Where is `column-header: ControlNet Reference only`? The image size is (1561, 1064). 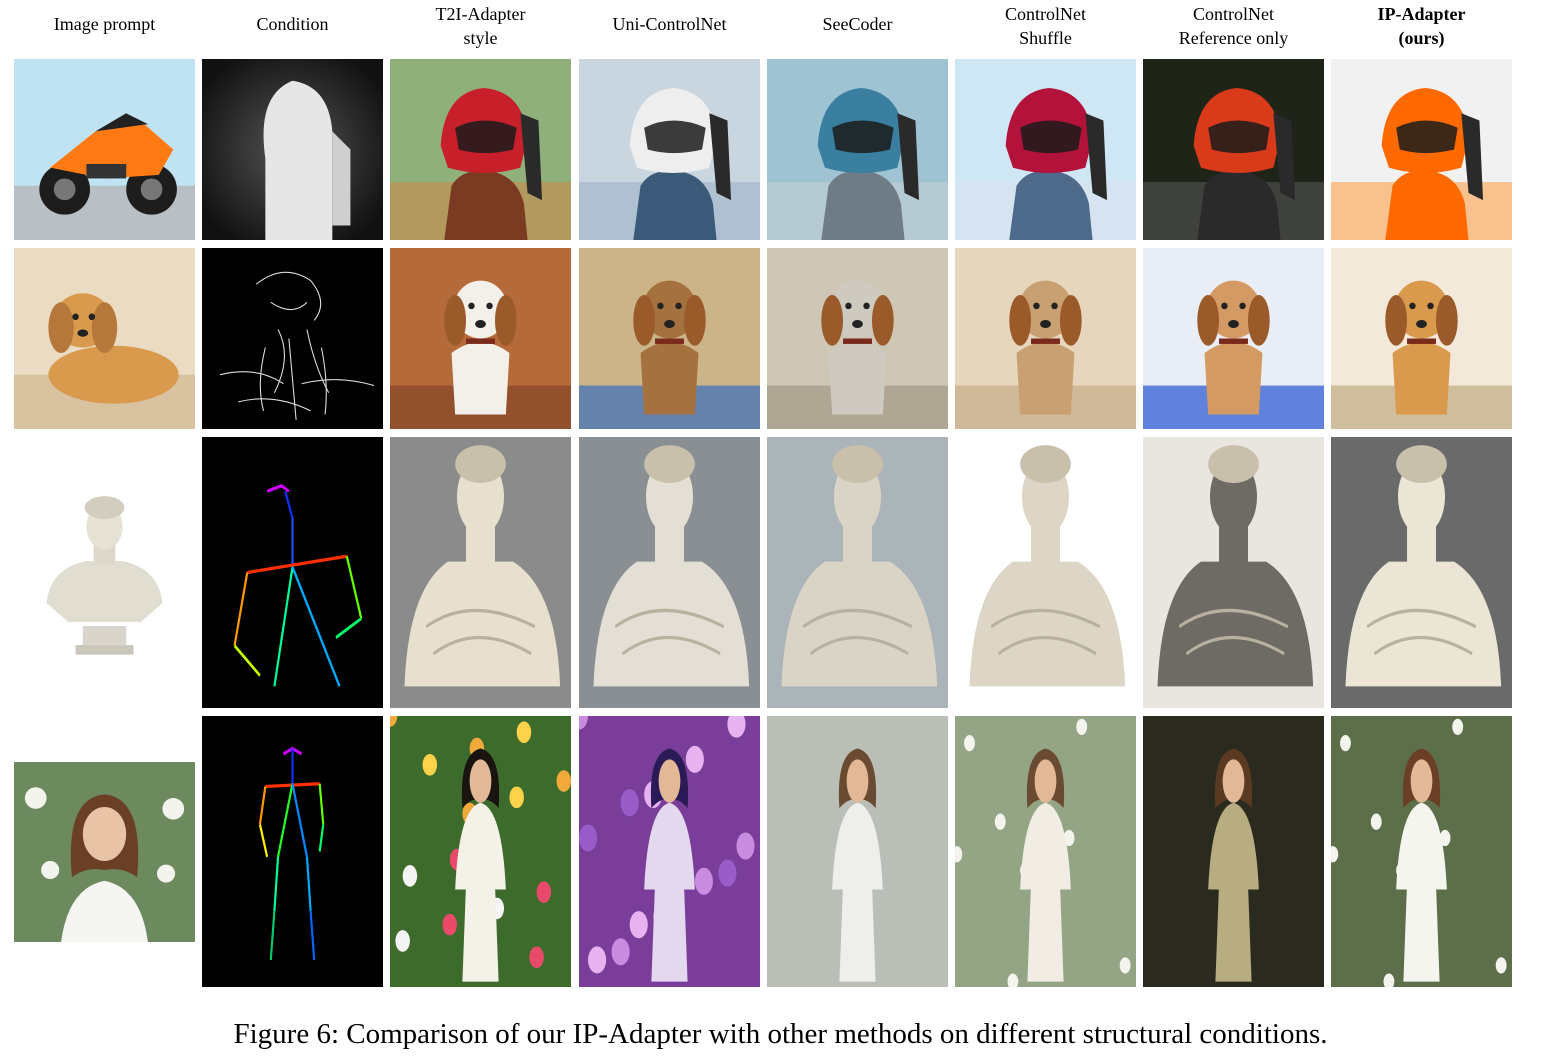
column-header: ControlNet Reference only is located at coordinates (1233, 26).